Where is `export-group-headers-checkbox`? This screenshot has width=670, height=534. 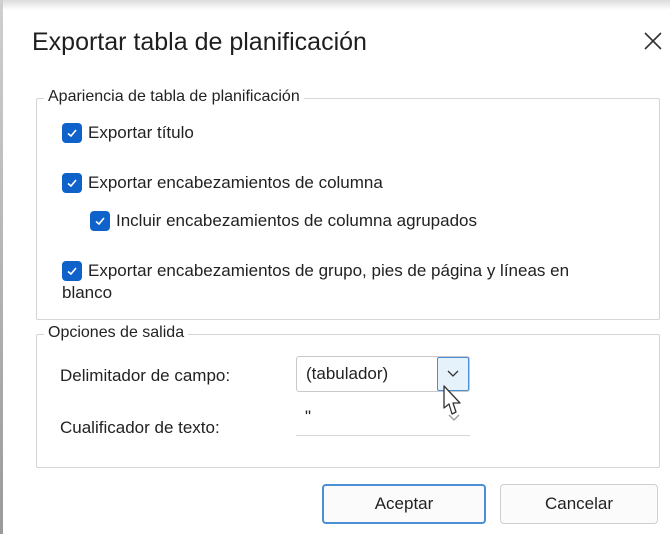
export-group-headers-checkbox is located at coordinates (72, 271).